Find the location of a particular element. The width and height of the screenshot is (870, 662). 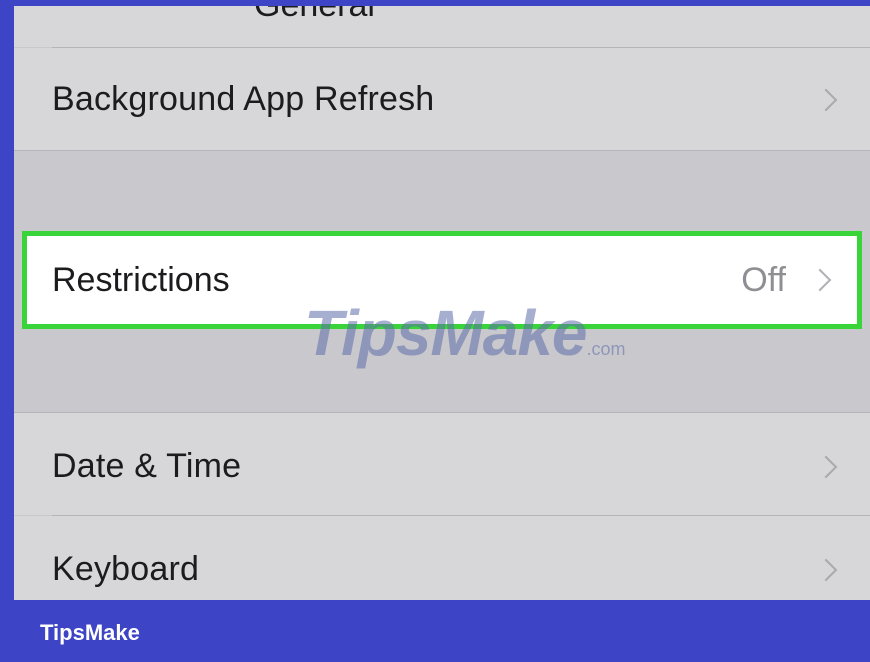

restrictions-value: Off is located at coordinates (763, 280).